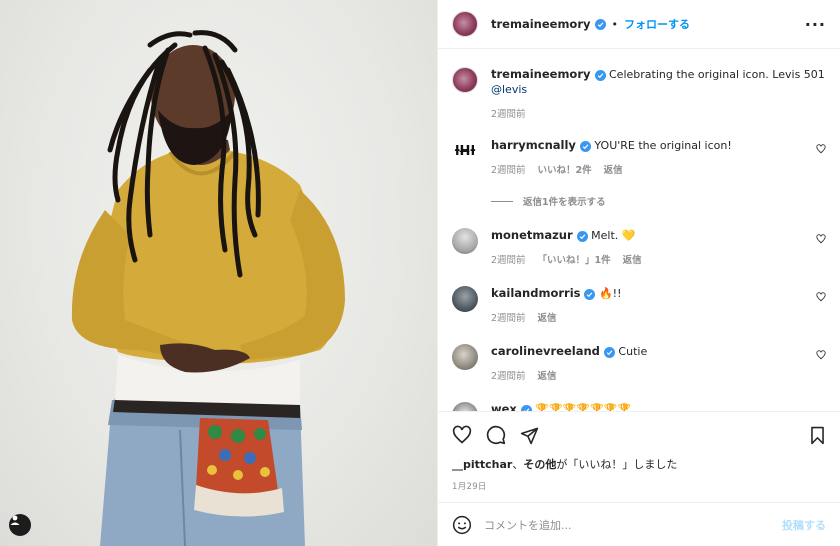 The image size is (840, 546). What do you see at coordinates (465, 151) in the screenshot?
I see `comment-avatar: ƚH̶ƚ` at bounding box center [465, 151].